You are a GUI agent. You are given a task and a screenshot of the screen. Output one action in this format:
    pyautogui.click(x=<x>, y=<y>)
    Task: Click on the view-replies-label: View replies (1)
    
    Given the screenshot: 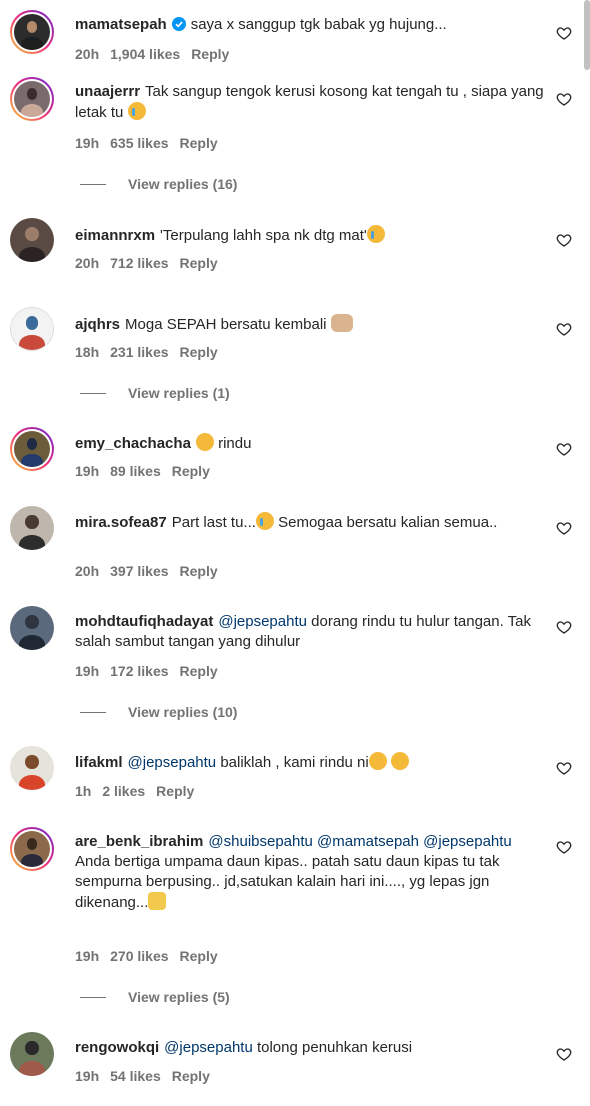 What is the action you would take?
    pyautogui.click(x=179, y=393)
    